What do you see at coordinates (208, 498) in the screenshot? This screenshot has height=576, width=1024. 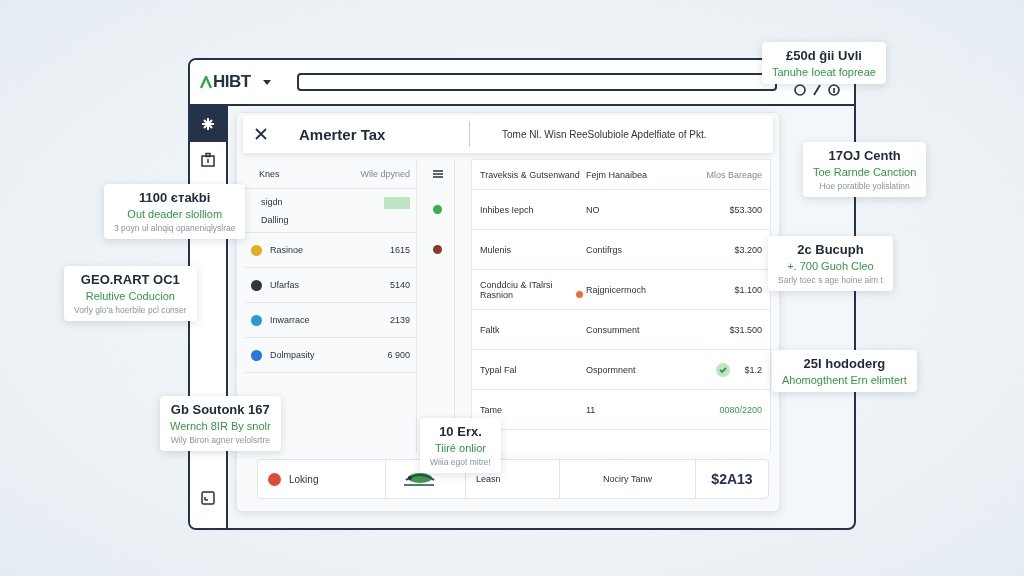 I see `window-icon` at bounding box center [208, 498].